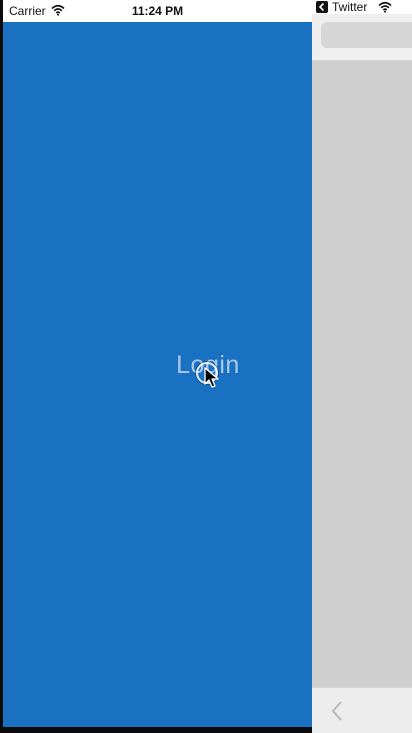 The height and width of the screenshot is (733, 412). Describe the element at coordinates (337, 711) in the screenshot. I see `back-chevron-icon` at that location.